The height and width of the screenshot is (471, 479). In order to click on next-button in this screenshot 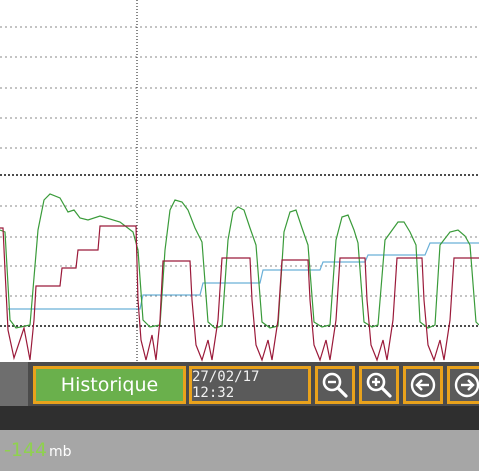, I will do `click(463, 385)`.